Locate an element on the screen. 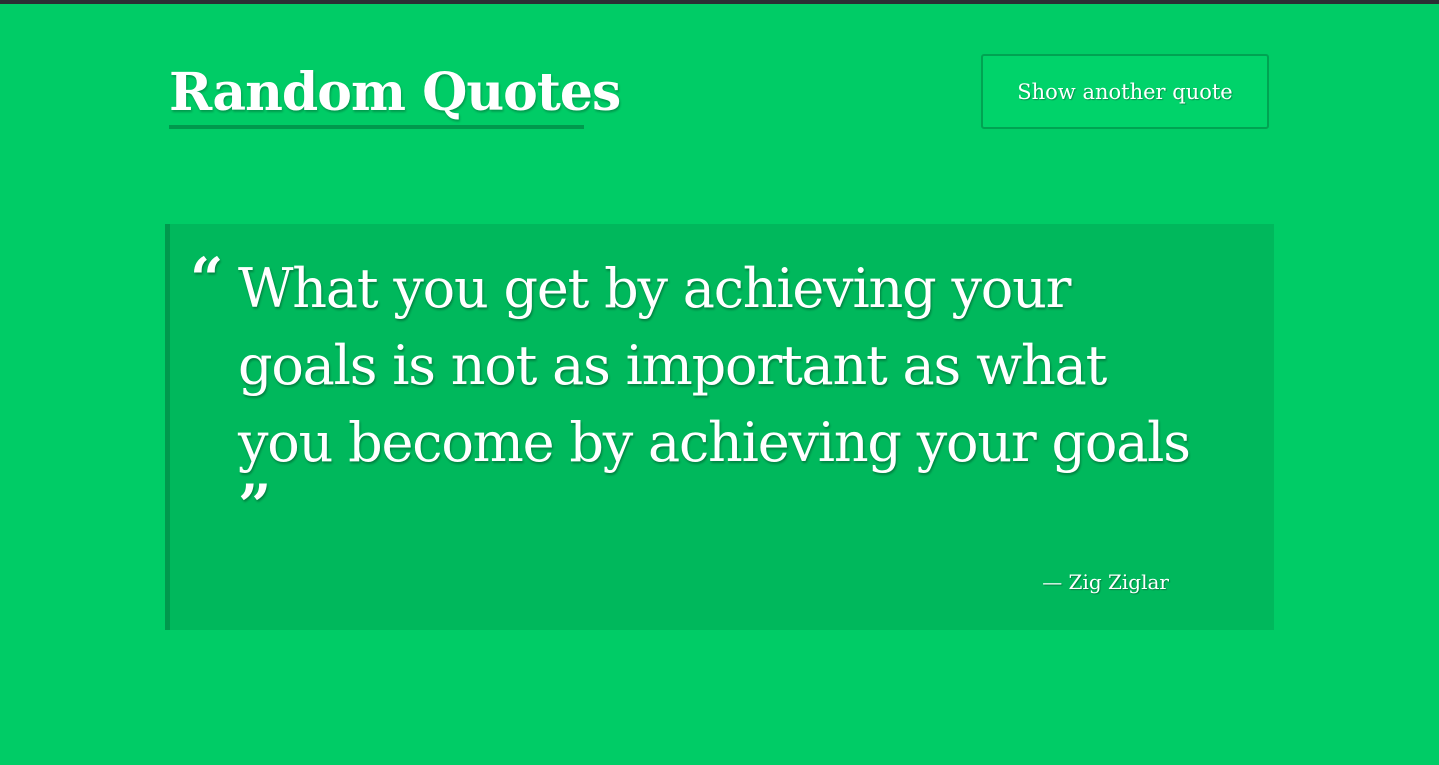  show-another-quote-button: Show another quote is located at coordinates (1125, 91).